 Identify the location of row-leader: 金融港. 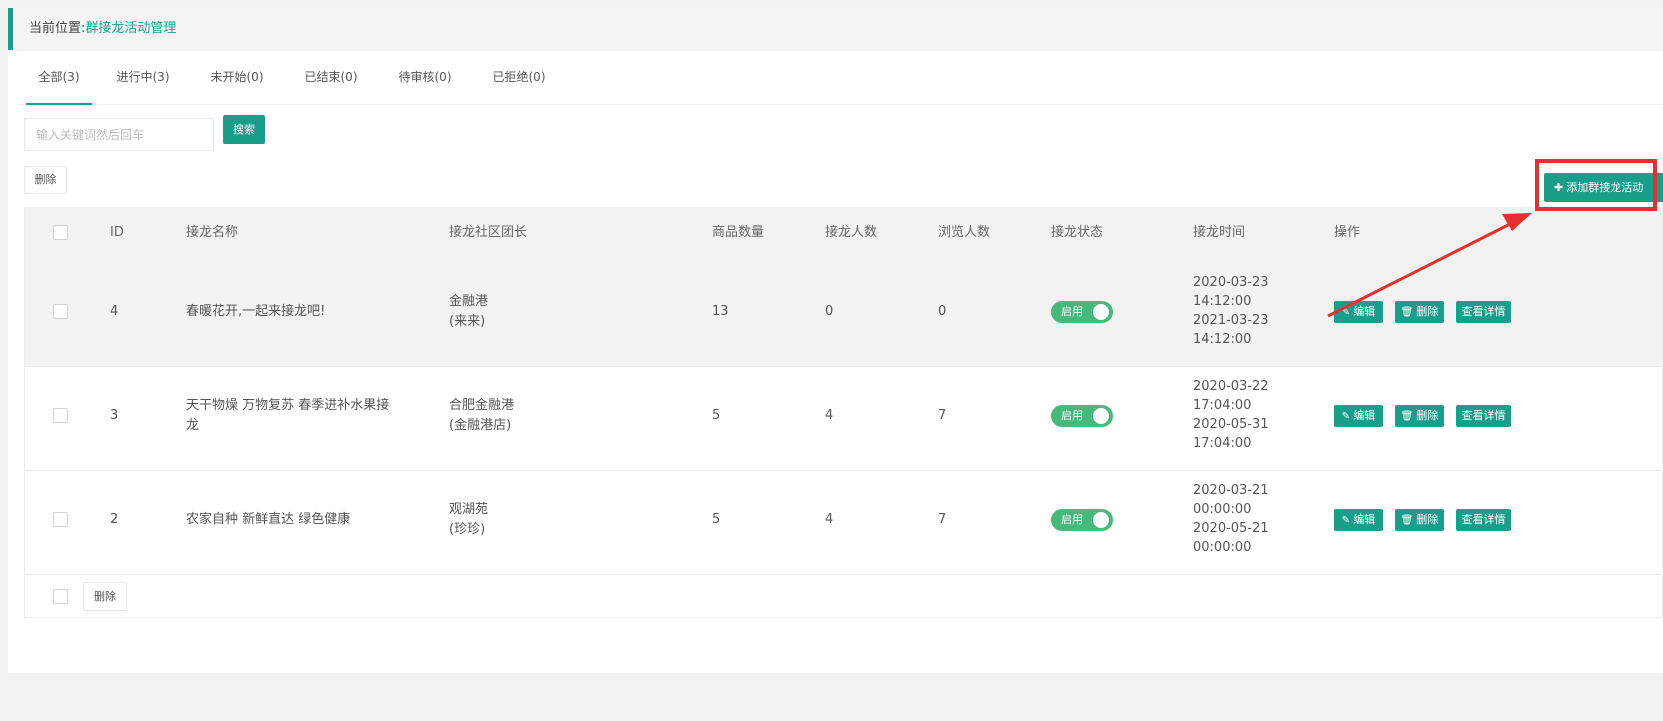
(469, 301).